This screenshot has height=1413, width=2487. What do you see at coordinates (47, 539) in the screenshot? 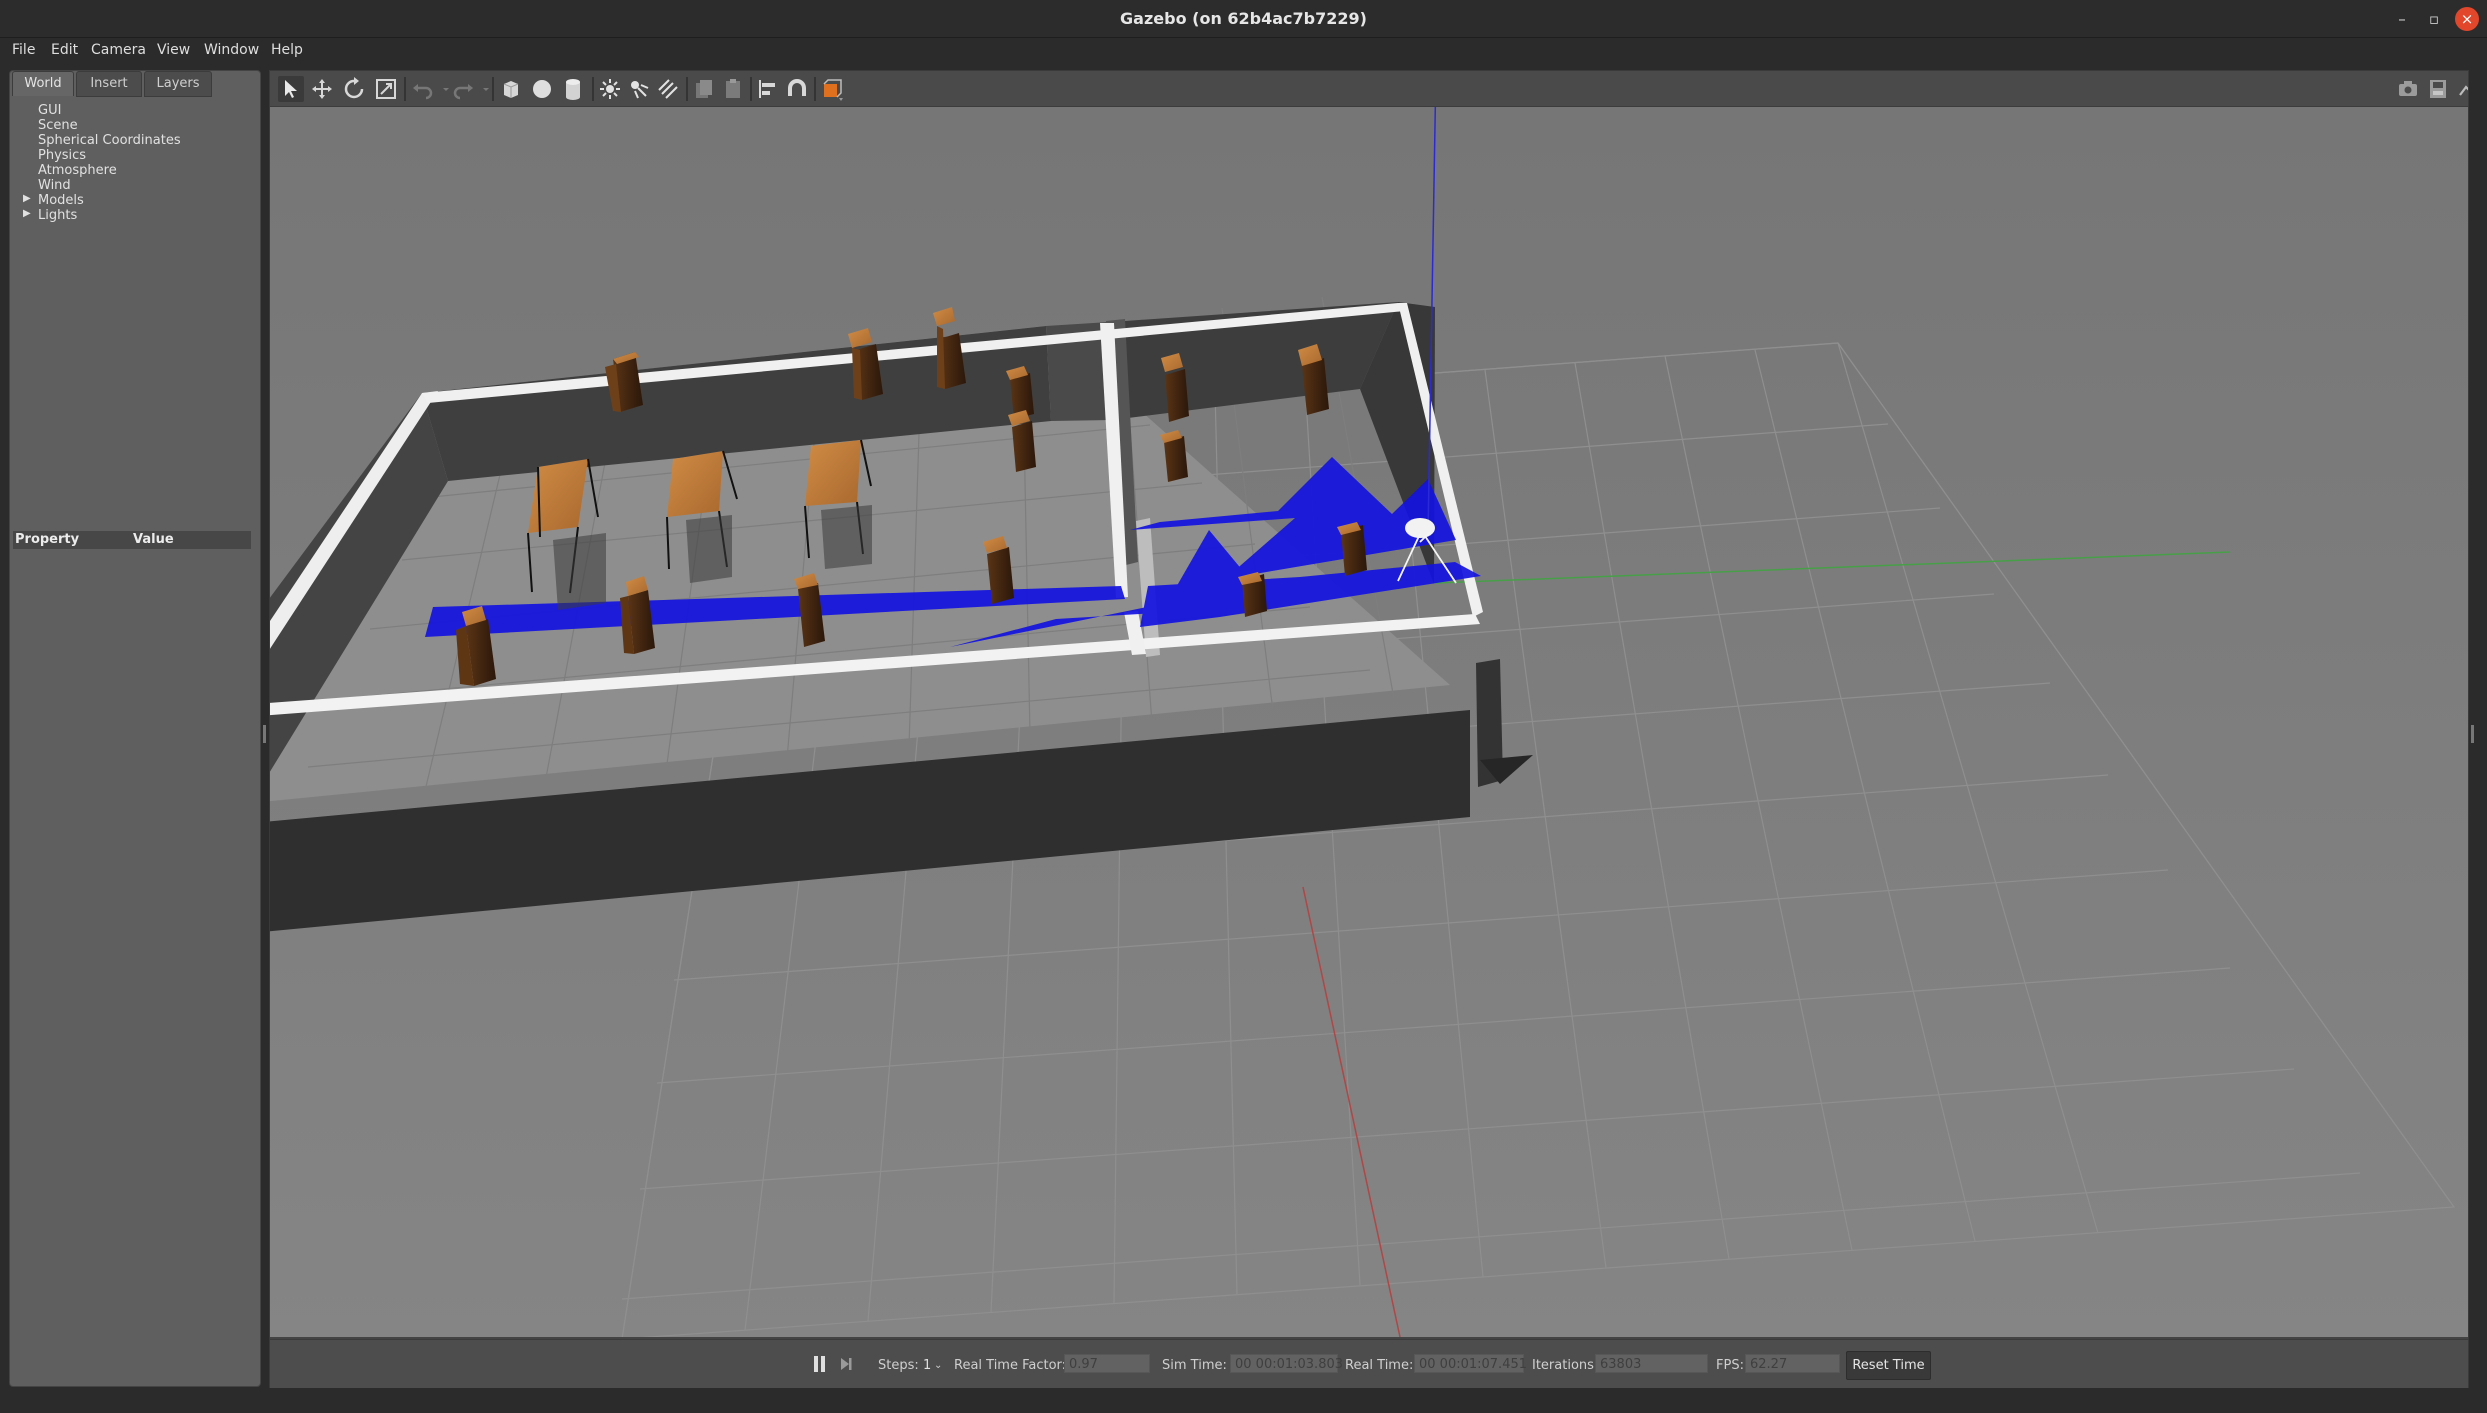
I see `property-column-header: Property` at bounding box center [47, 539].